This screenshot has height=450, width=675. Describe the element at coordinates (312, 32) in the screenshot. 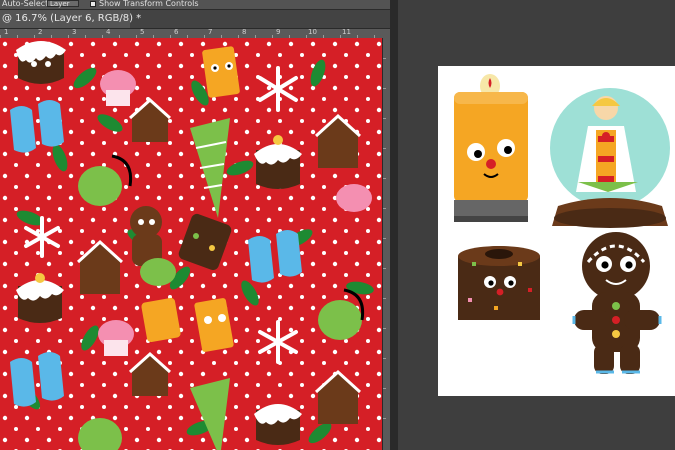

I see `ruler-label: 10` at that location.